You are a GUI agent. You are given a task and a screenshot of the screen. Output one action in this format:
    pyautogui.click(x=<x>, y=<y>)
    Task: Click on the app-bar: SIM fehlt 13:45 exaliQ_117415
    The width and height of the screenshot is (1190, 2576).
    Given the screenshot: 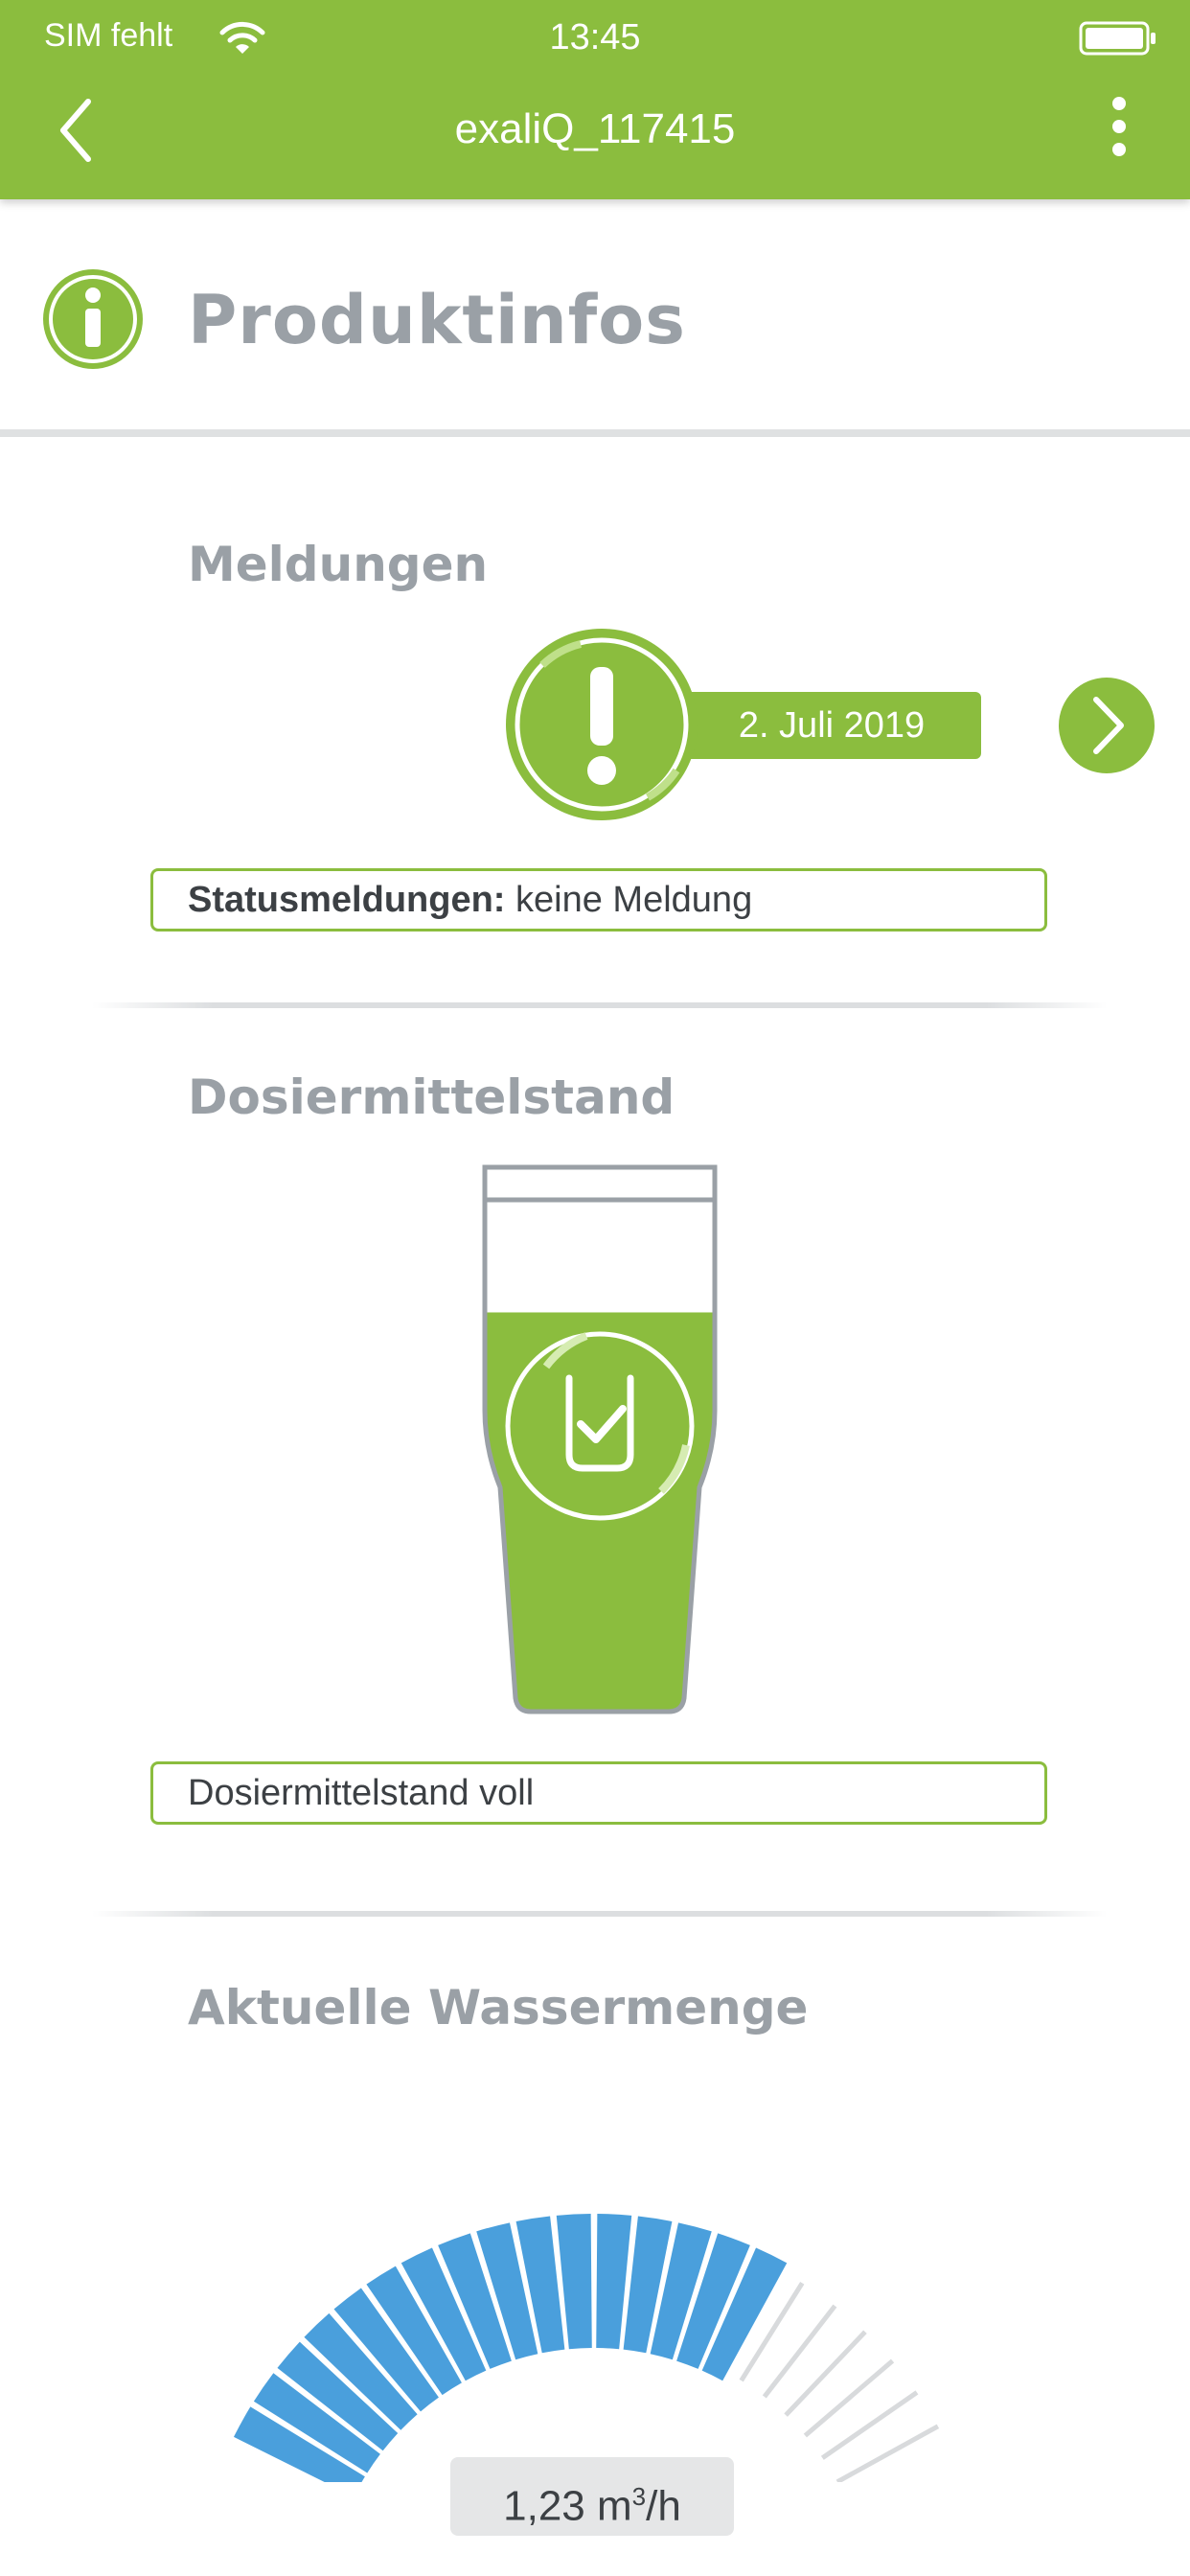 What is the action you would take?
    pyautogui.click(x=595, y=99)
    